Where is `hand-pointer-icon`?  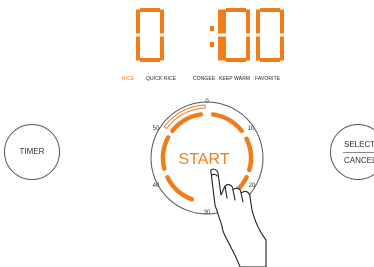 hand-pointer-icon is located at coordinates (238, 217).